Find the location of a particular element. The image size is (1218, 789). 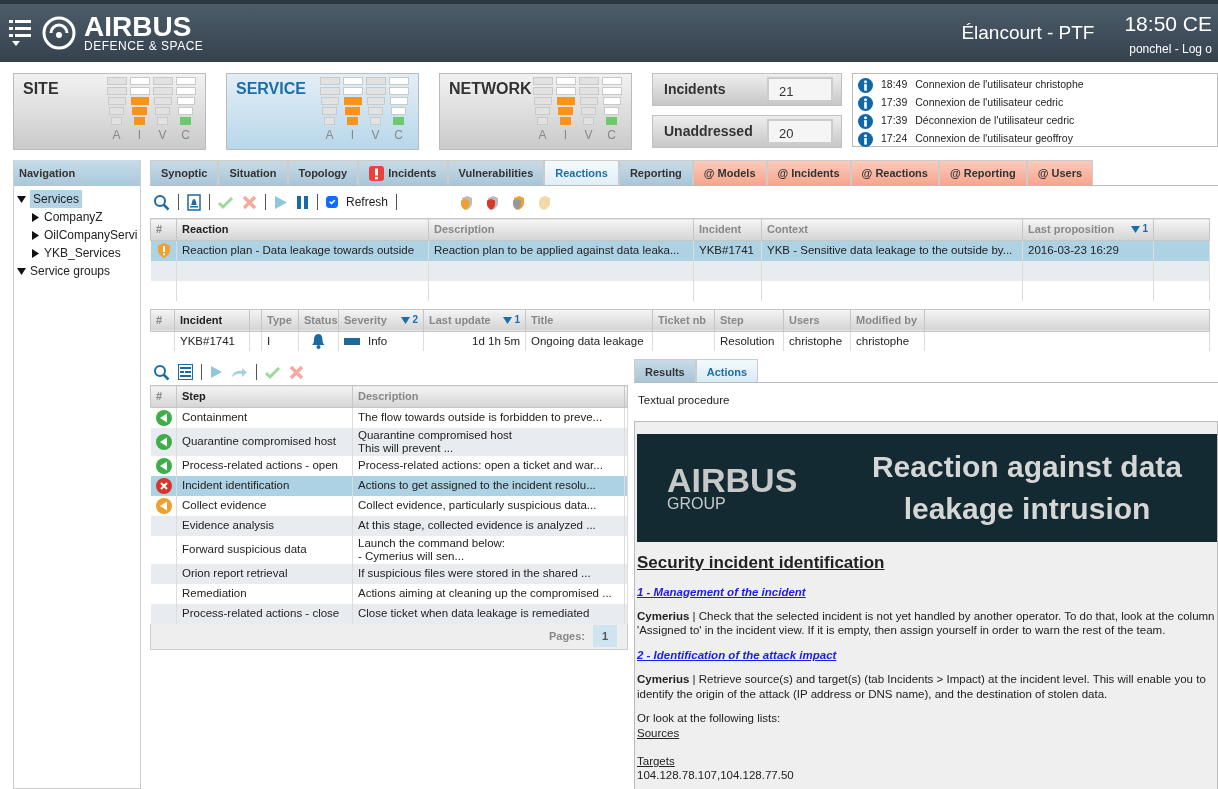

table-cell: YKB#1741 is located at coordinates (212, 341).